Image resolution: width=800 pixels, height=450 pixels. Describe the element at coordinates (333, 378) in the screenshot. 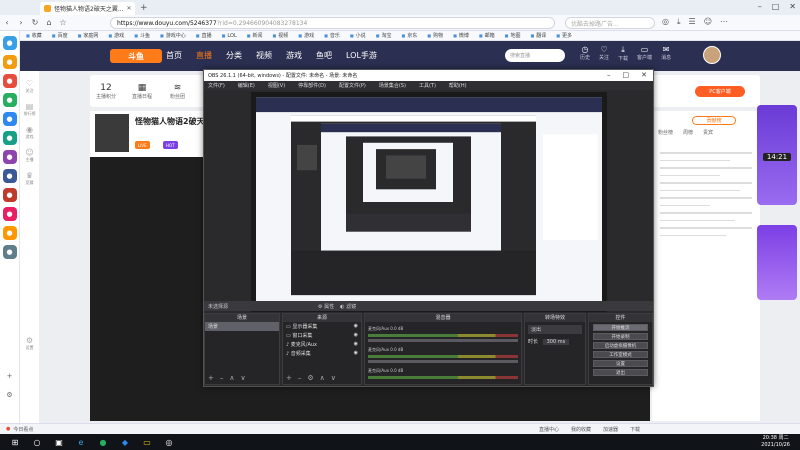

I see `down-icon: ∨` at that location.